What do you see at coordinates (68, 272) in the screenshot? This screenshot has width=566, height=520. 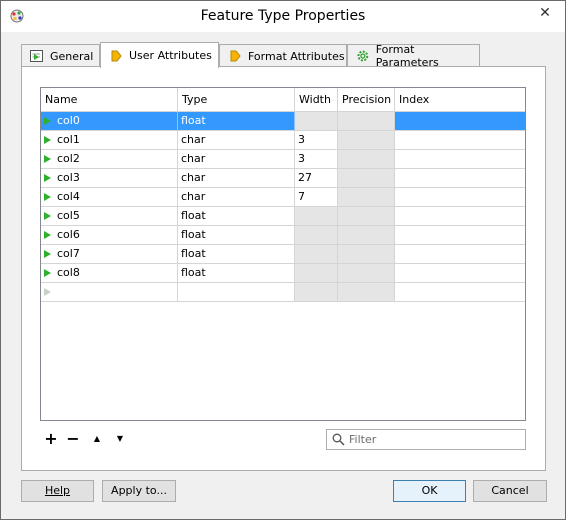 I see `cell-text: col8` at bounding box center [68, 272].